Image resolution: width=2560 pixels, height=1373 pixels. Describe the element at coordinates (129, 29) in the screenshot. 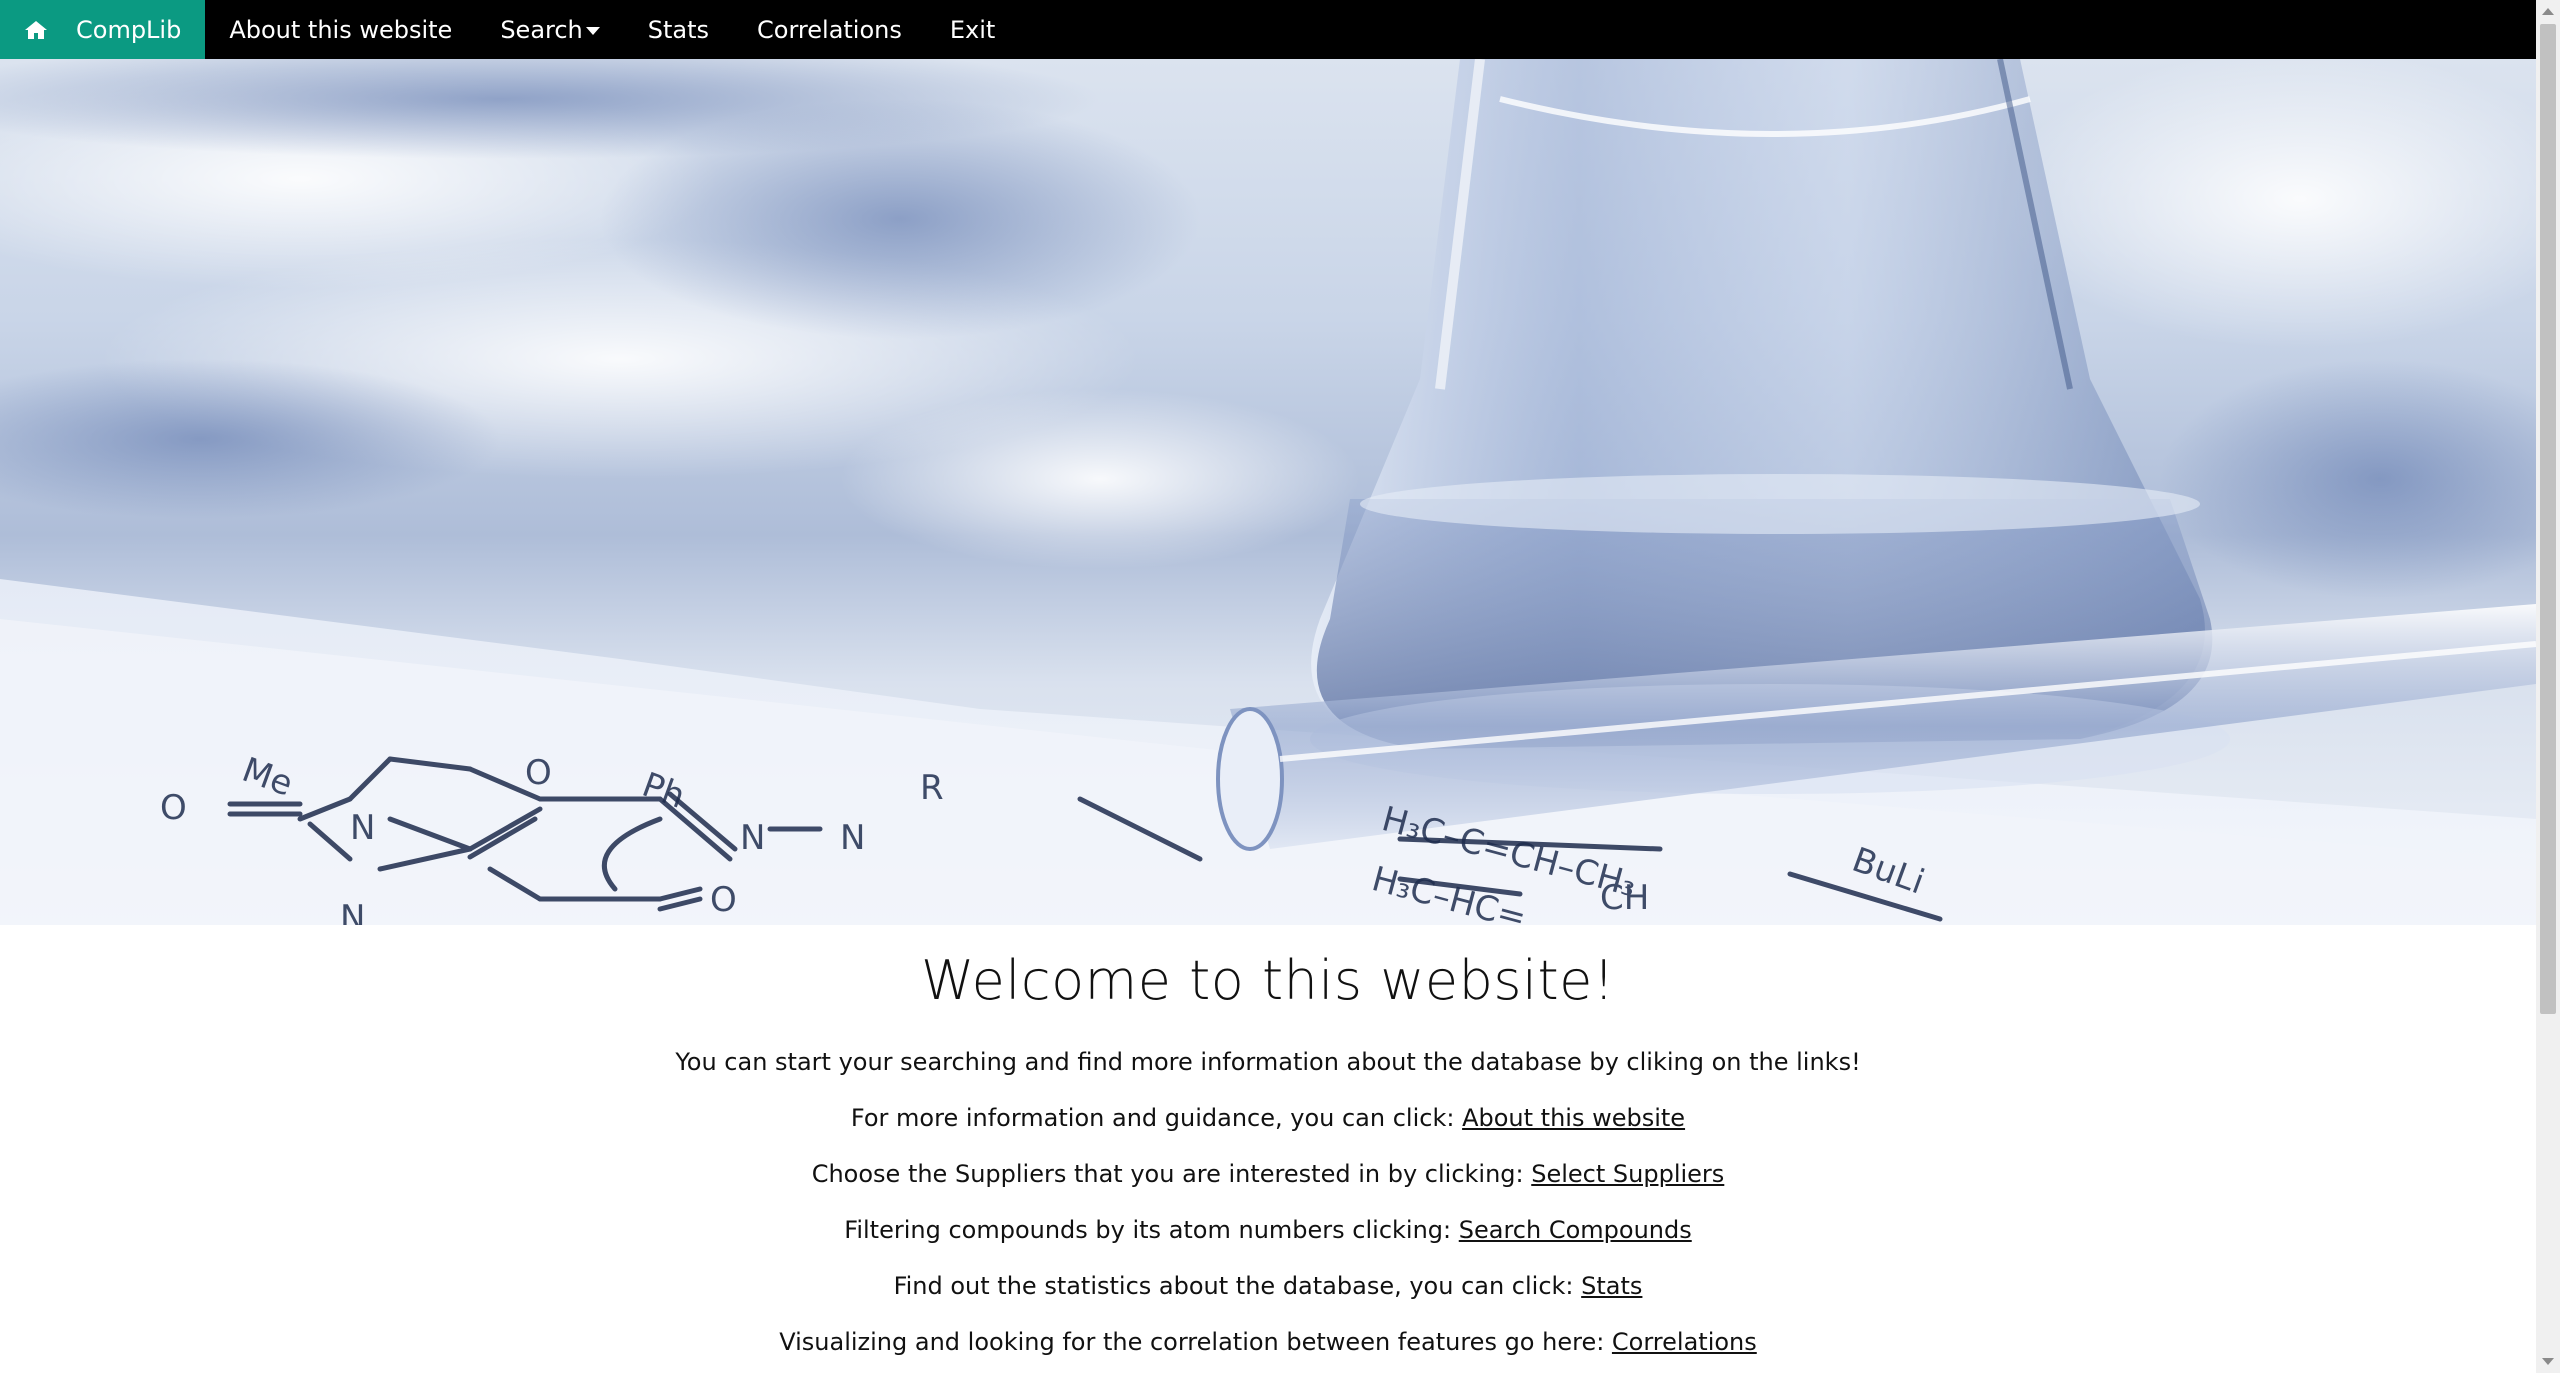

I see `brand-label: CompLib` at that location.